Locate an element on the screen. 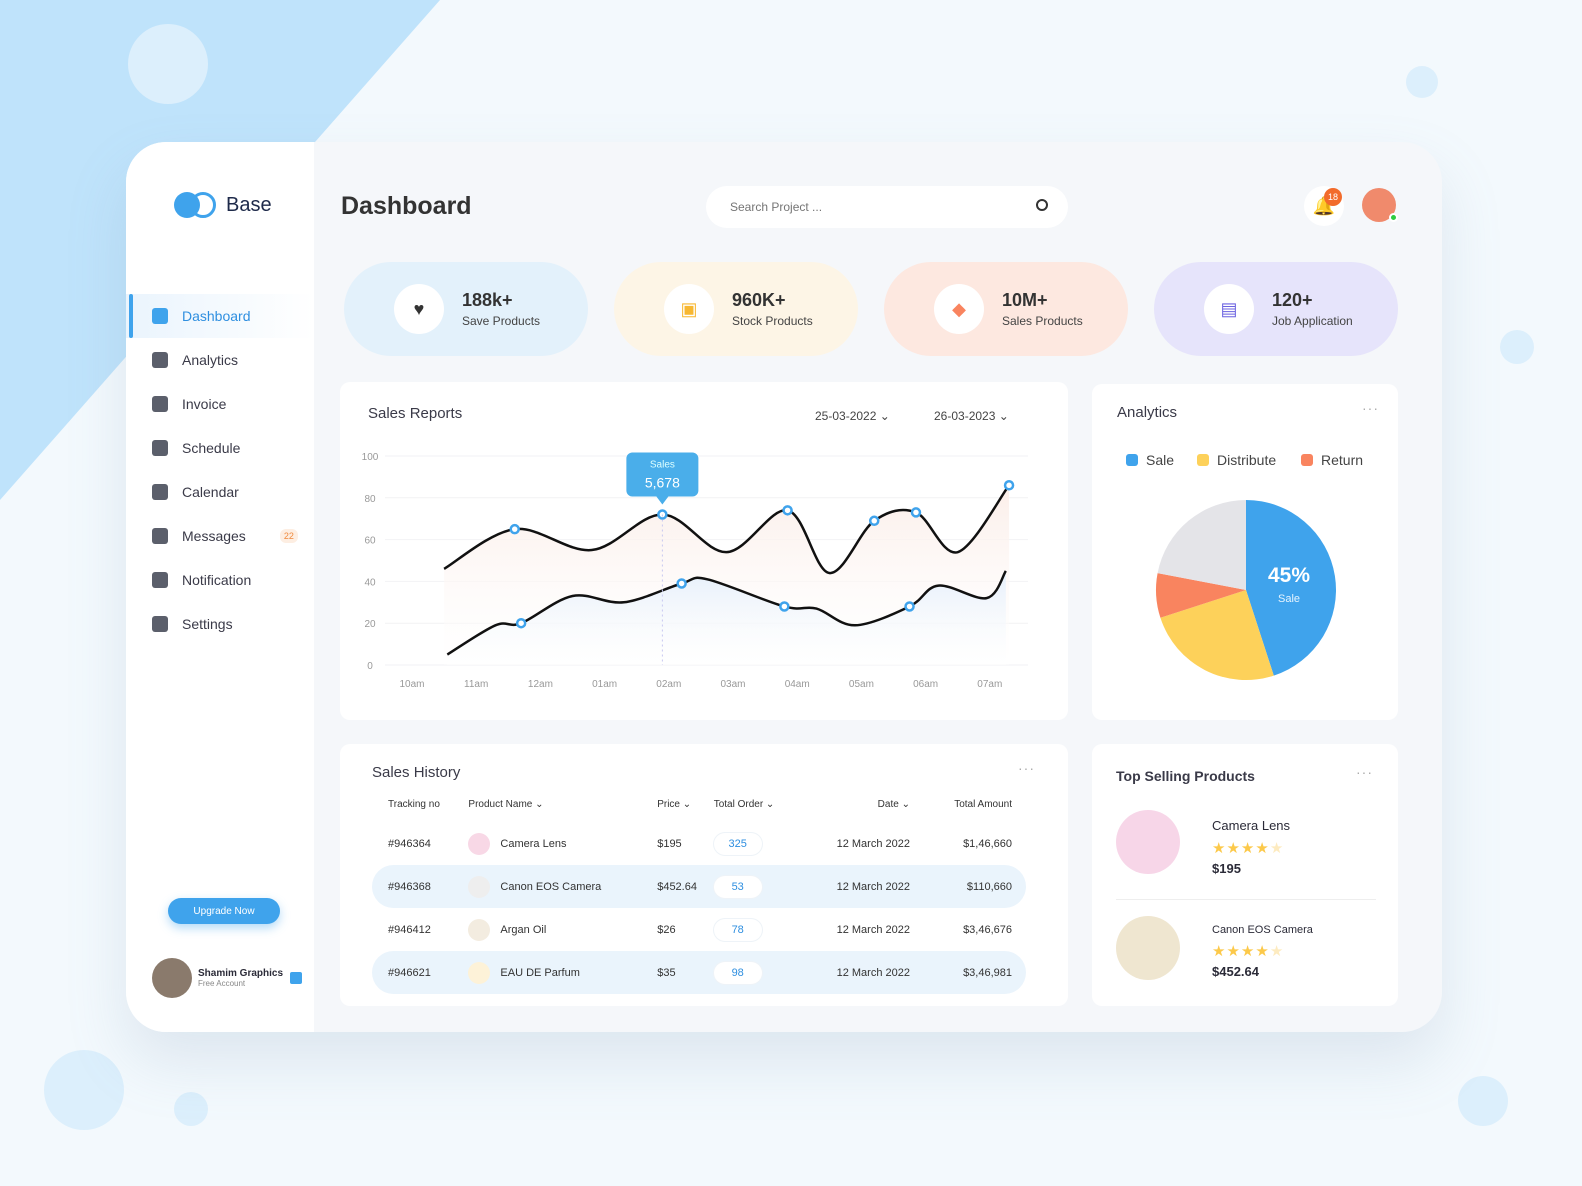  x-tick-label: 01am is located at coordinates (604, 684).